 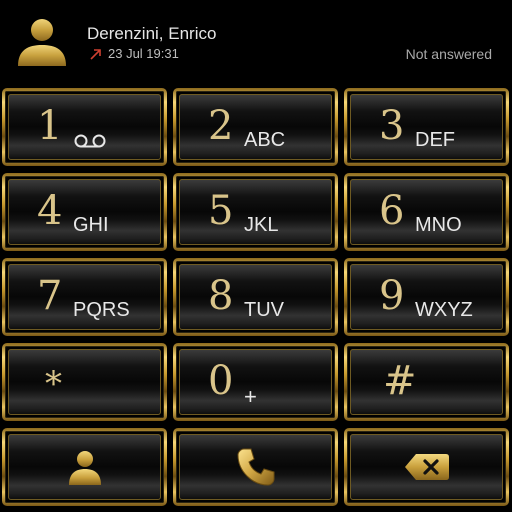 I want to click on dial-key-letters: GHI, so click(x=91, y=225).